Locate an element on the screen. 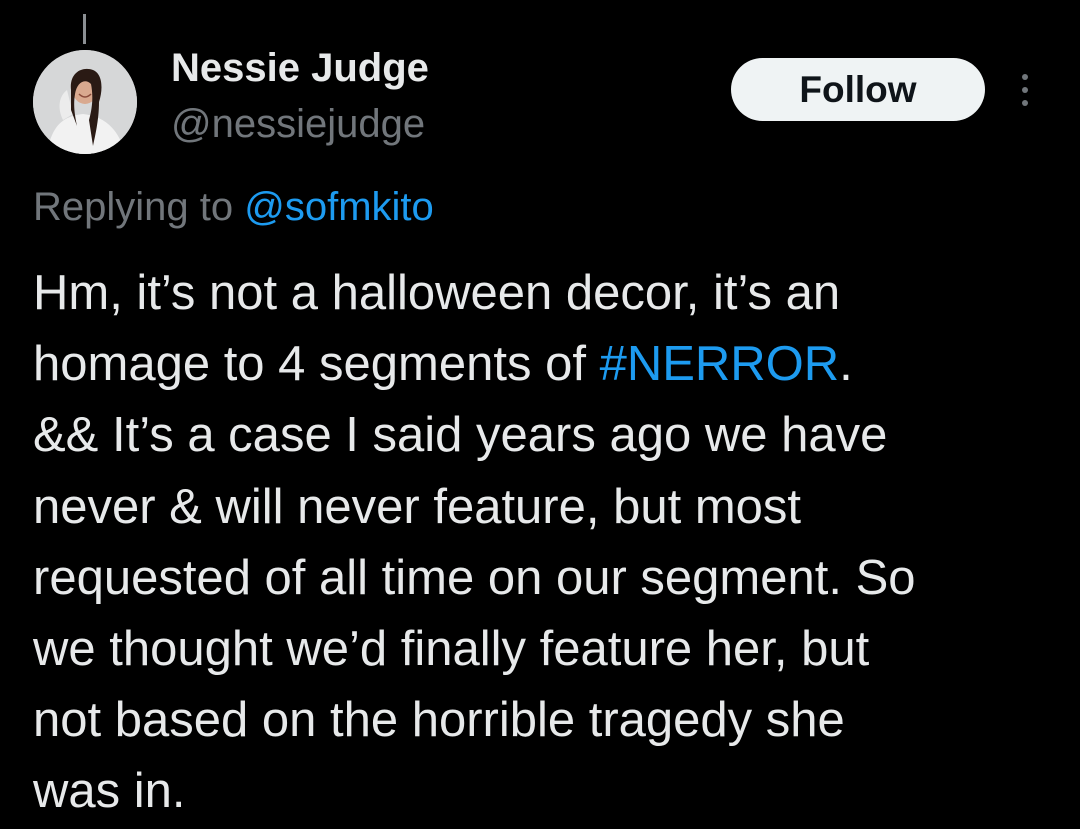 Image resolution: width=1080 pixels, height=829 pixels. reply-mention-link: @sofmkito is located at coordinates (339, 207).